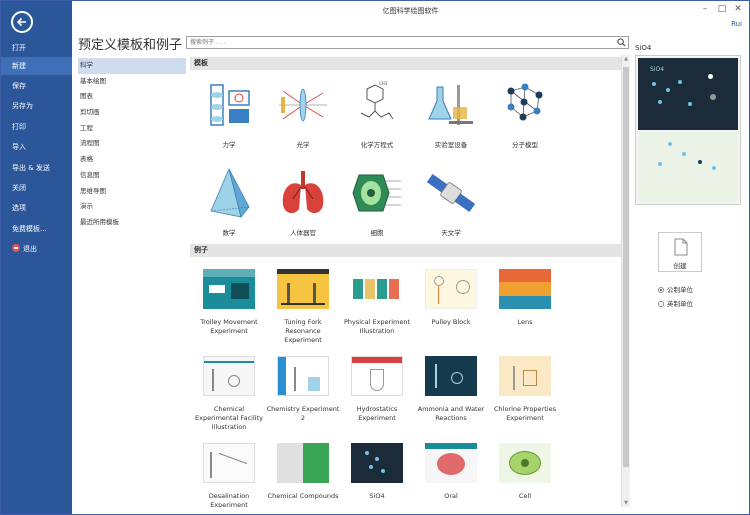  Describe the element at coordinates (229, 499) in the screenshot. I see `example-label: Desalination Experiment` at that location.